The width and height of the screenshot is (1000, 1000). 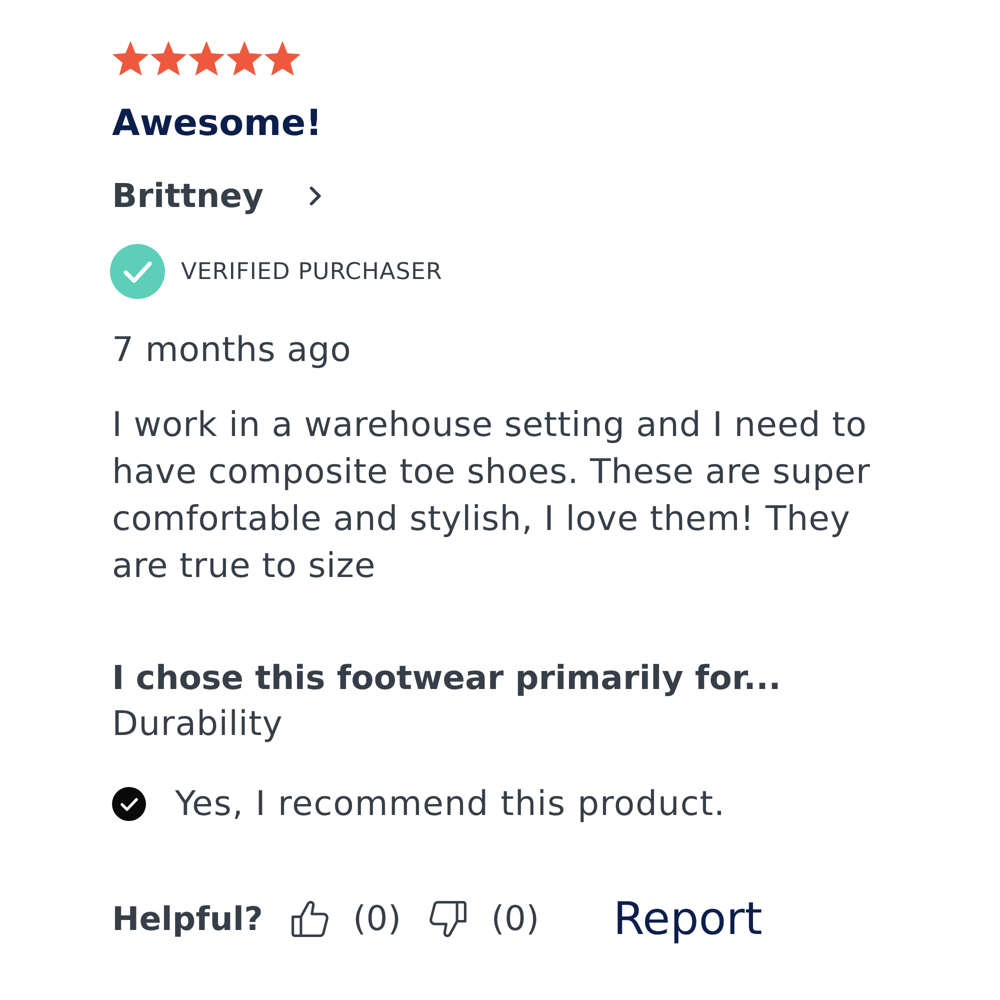 I want to click on thumbs-up-icon, so click(x=309, y=919).